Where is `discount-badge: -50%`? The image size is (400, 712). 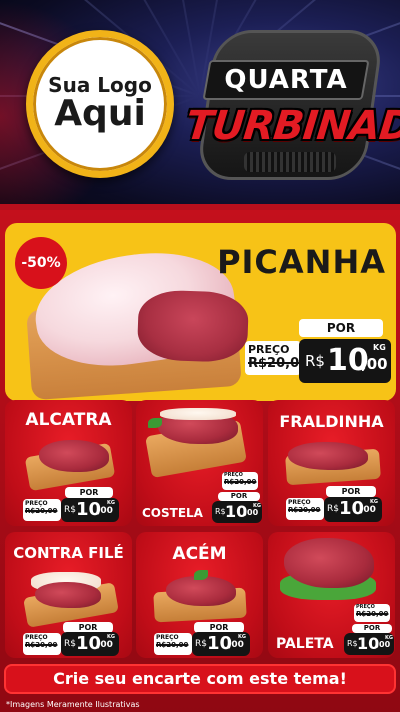
discount-badge: -50% is located at coordinates (41, 263).